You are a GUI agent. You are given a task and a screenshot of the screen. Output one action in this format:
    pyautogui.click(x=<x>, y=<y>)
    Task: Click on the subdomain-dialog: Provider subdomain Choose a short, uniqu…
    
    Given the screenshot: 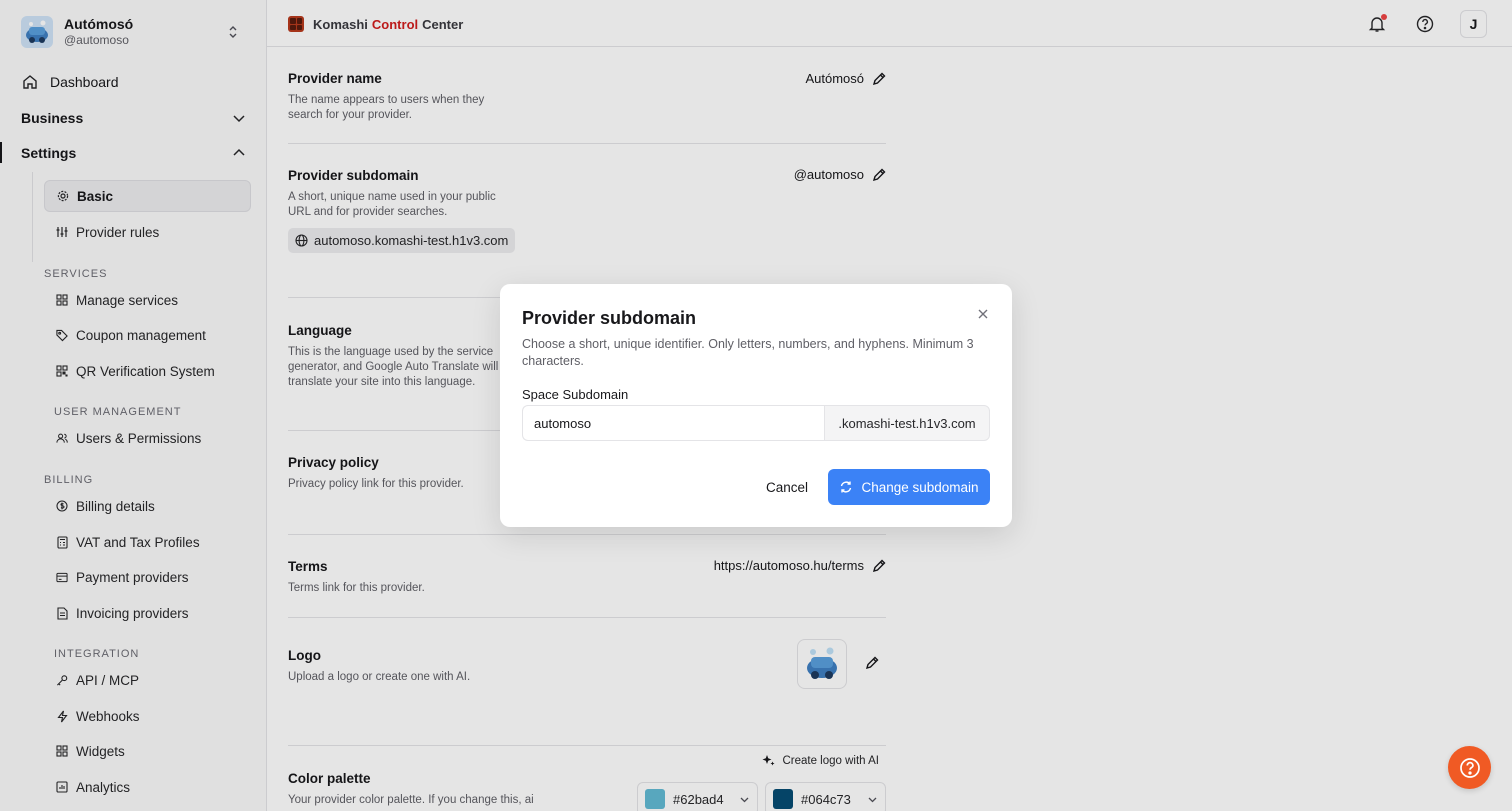 What is the action you would take?
    pyautogui.click(x=756, y=405)
    